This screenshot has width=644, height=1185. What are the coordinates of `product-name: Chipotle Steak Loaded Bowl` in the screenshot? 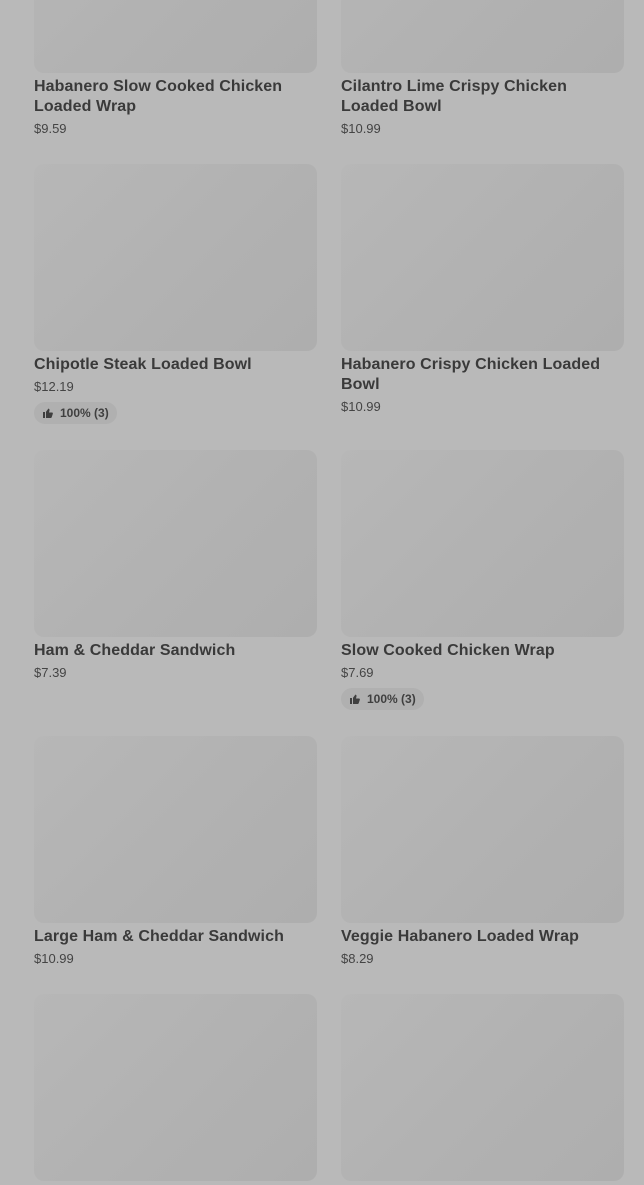 It's located at (175, 365).